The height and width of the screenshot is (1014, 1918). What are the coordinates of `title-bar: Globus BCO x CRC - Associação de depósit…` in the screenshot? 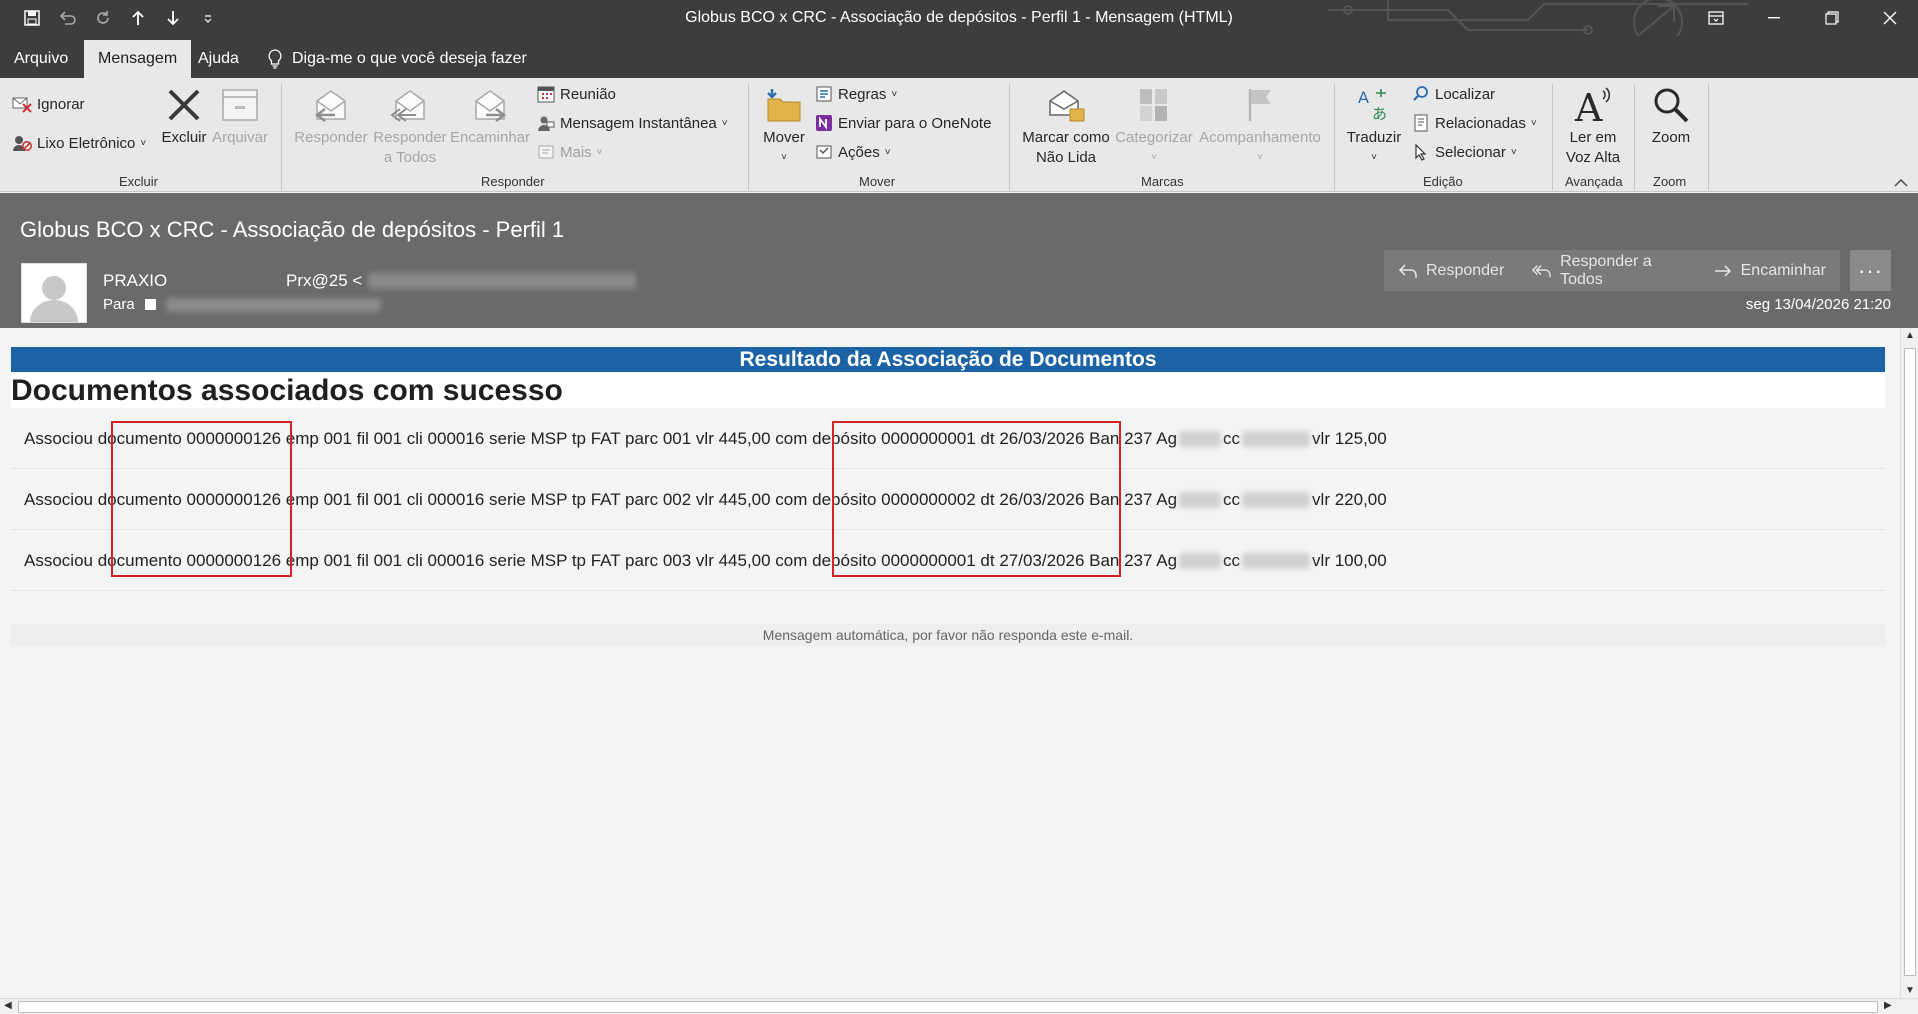 It's located at (959, 18).